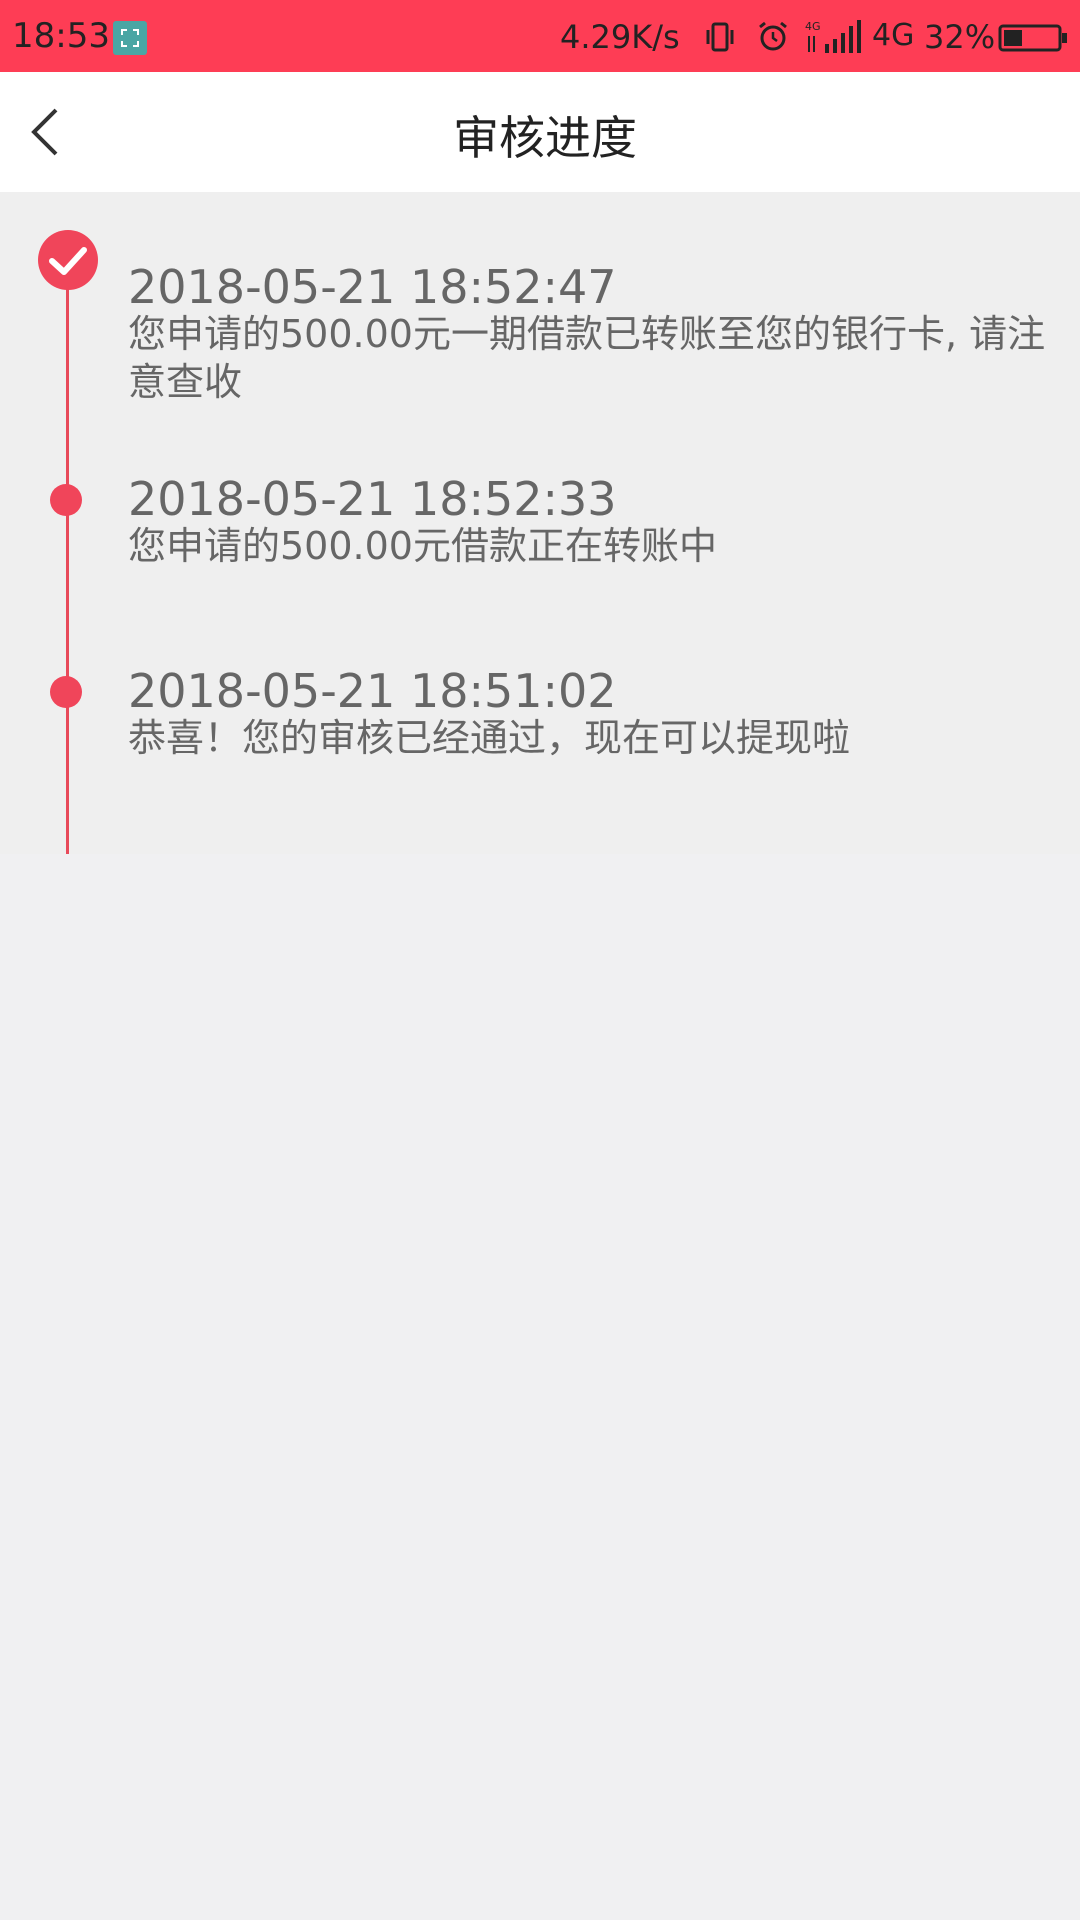 The width and height of the screenshot is (1080, 1920). I want to click on screenshot-app-icon, so click(130, 38).